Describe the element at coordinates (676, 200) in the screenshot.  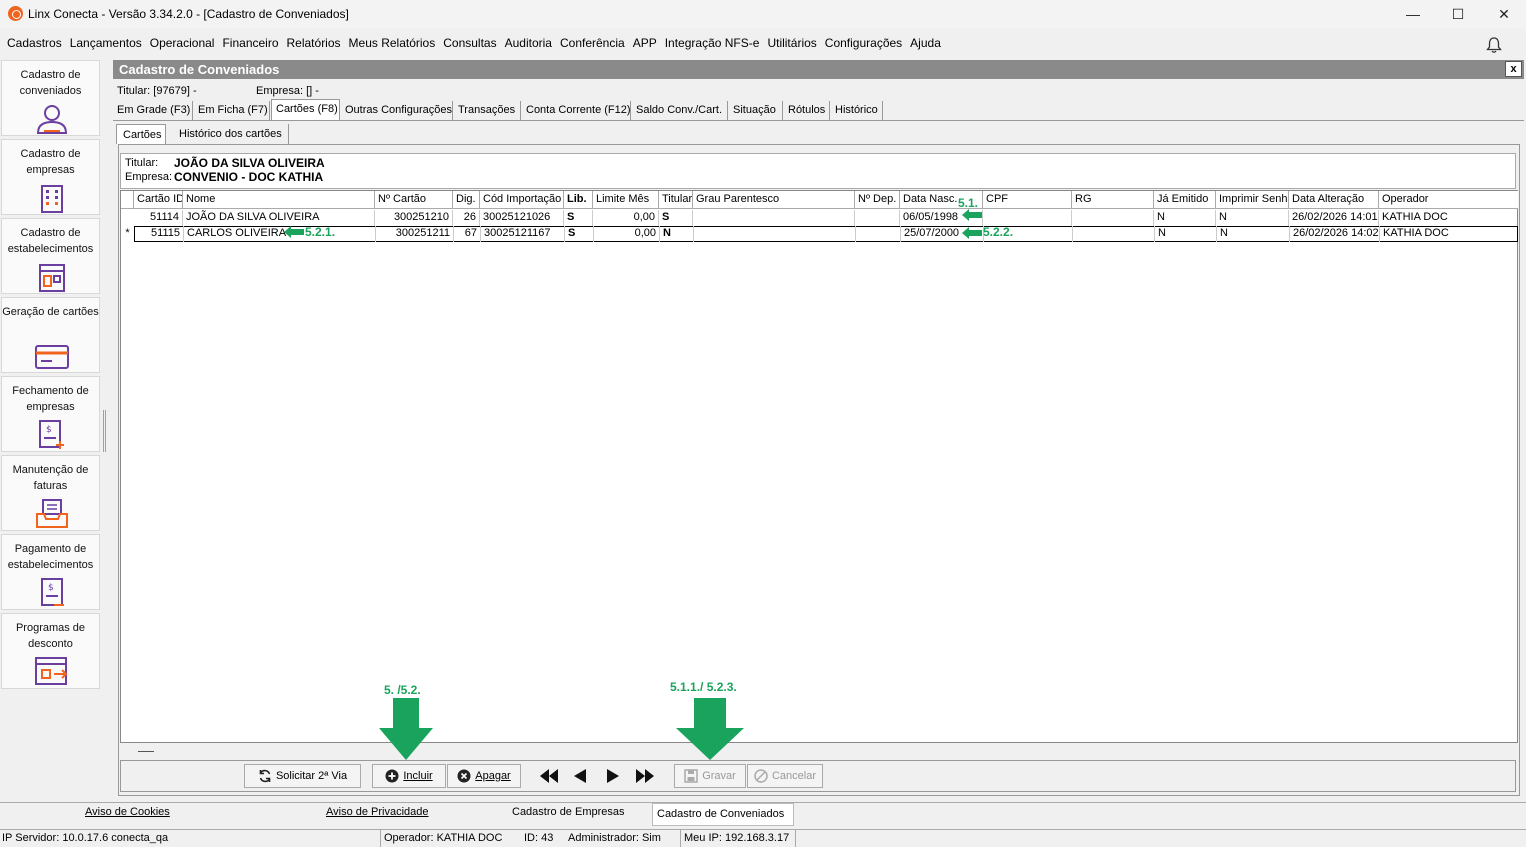
I see `col-titular: Titular` at that location.